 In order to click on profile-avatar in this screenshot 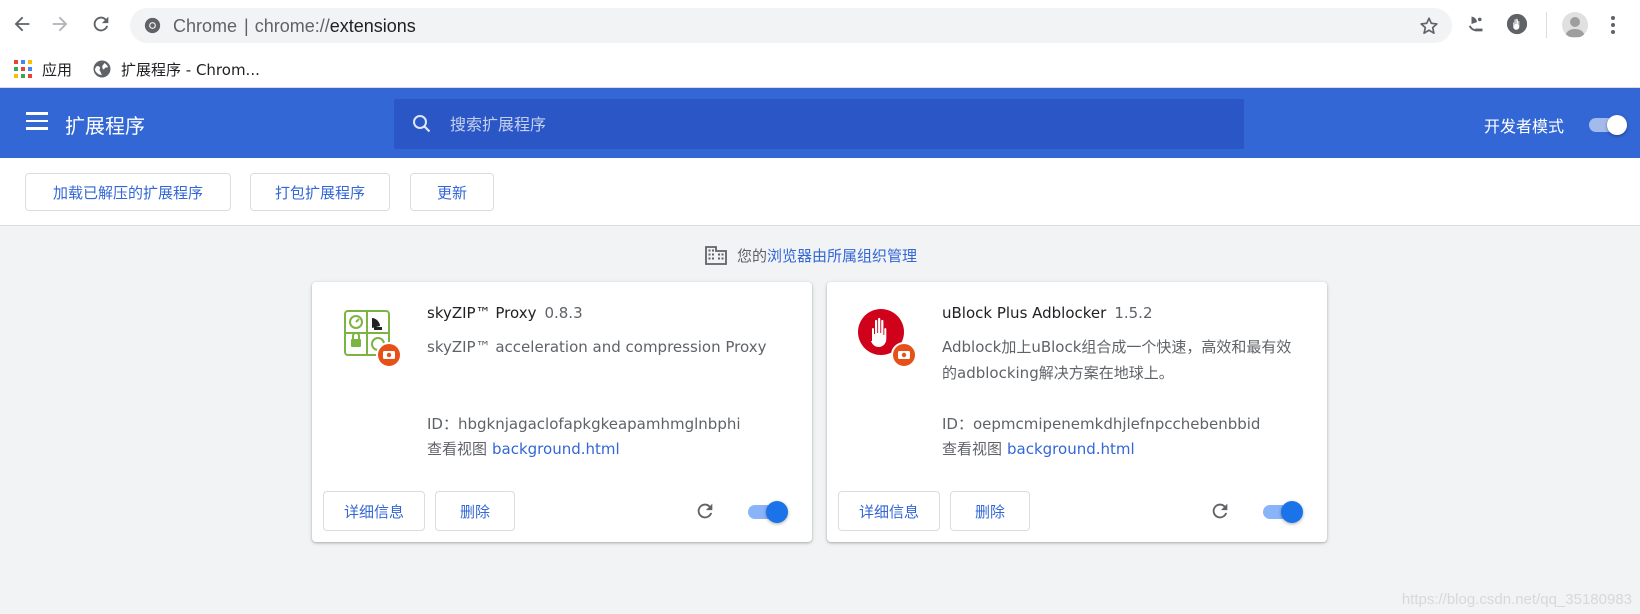, I will do `click(1575, 25)`.